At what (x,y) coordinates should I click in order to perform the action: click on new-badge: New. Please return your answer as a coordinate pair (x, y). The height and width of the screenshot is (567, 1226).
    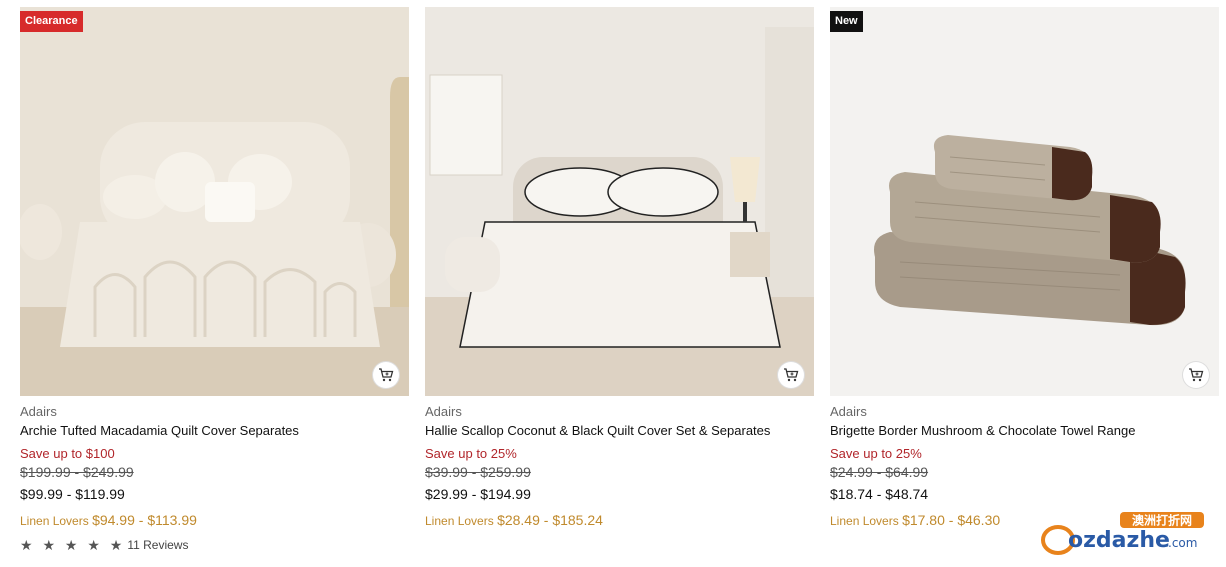
    Looking at the image, I should click on (846, 21).